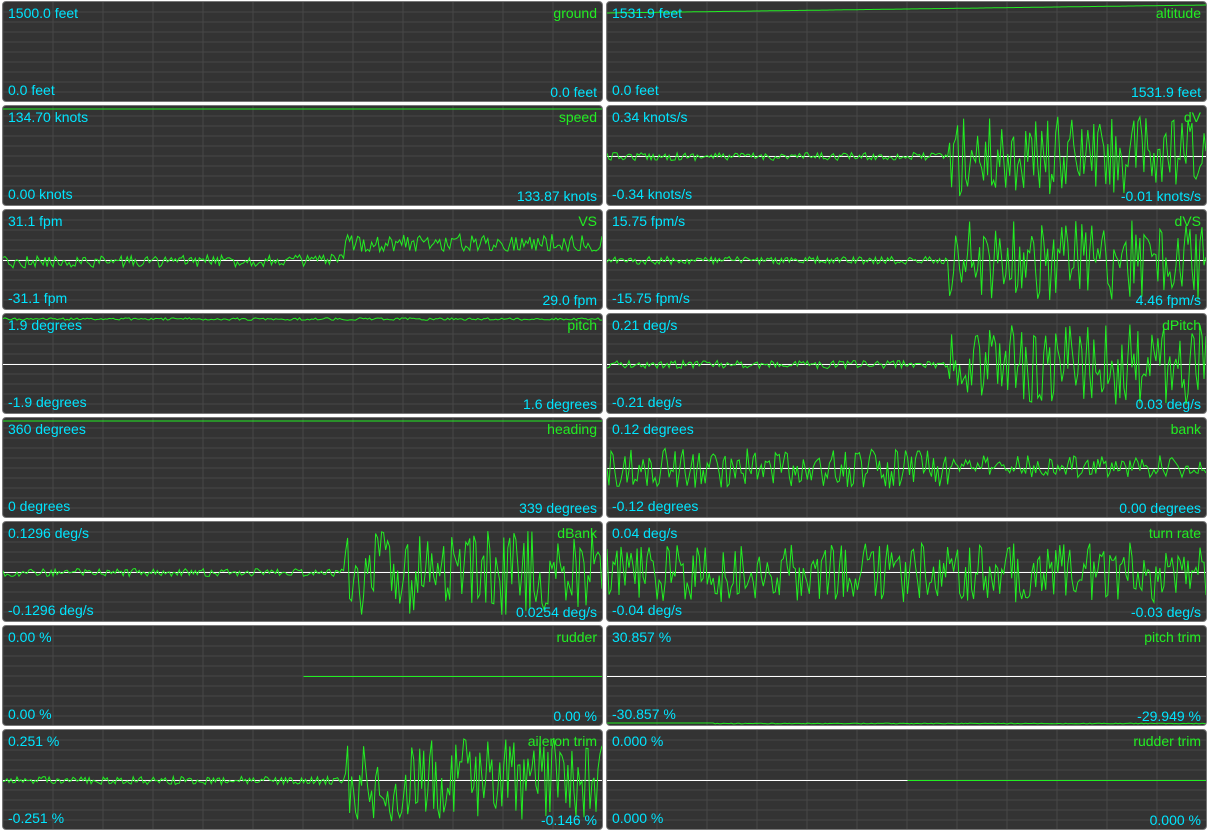 Image resolution: width=1210 pixels, height=834 pixels. Describe the element at coordinates (647, 402) in the screenshot. I see `min-value-label: -0.21 deg/s` at that location.